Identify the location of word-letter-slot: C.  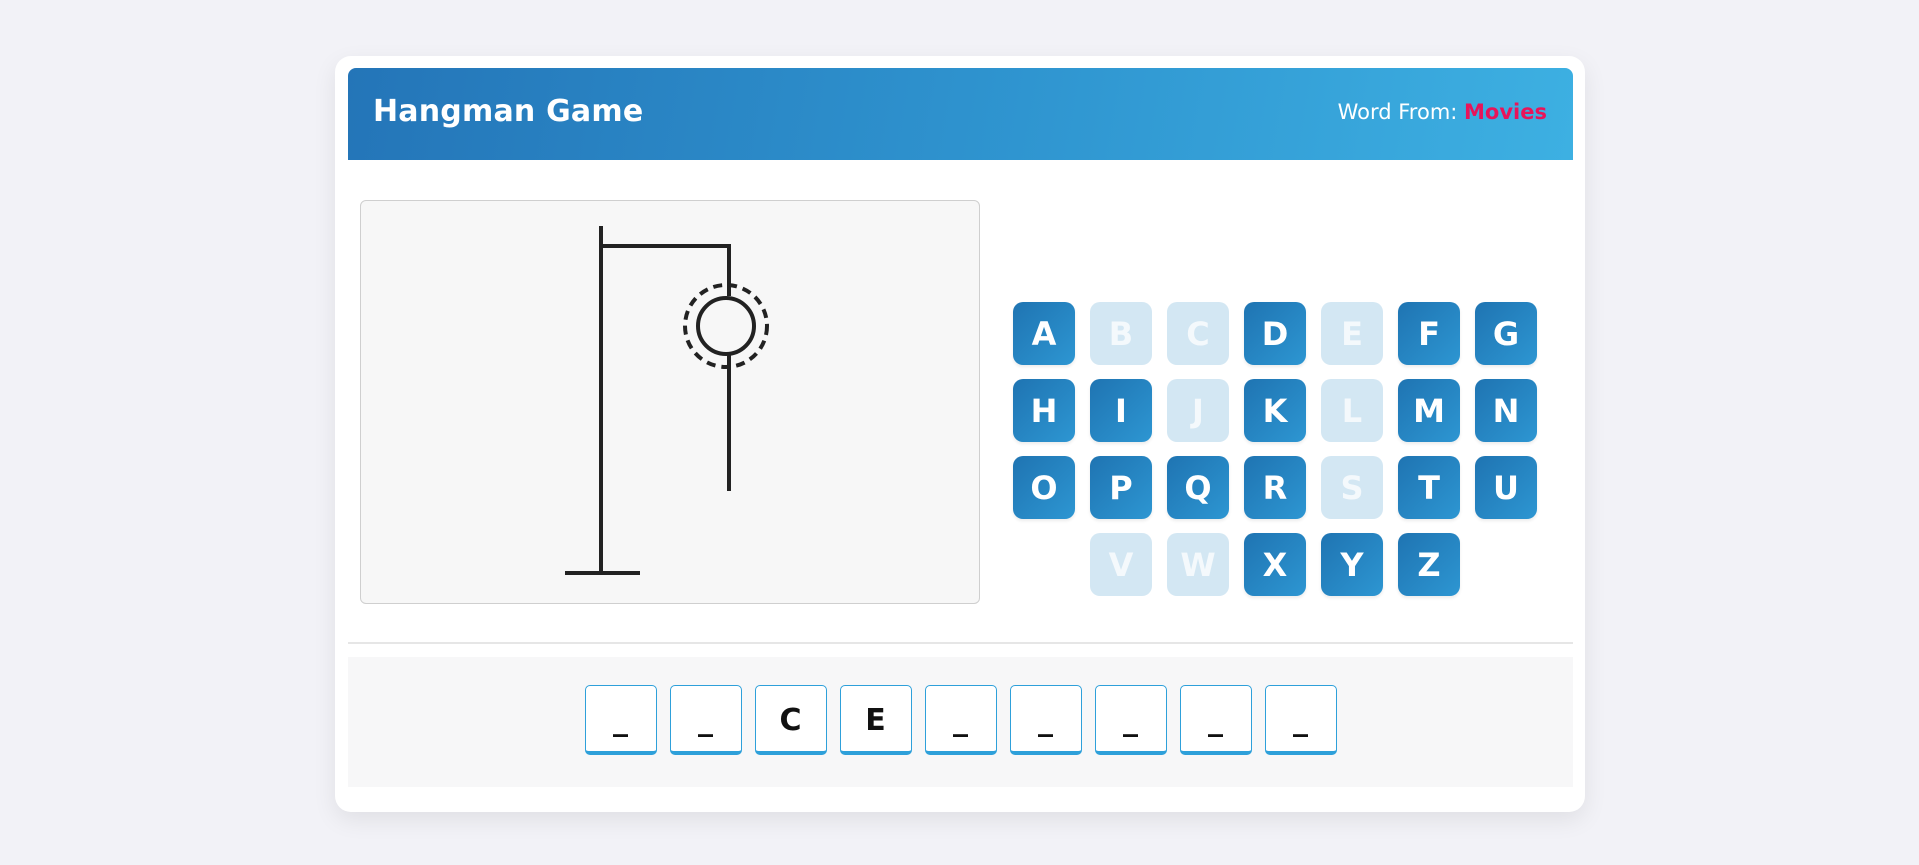
(790, 720).